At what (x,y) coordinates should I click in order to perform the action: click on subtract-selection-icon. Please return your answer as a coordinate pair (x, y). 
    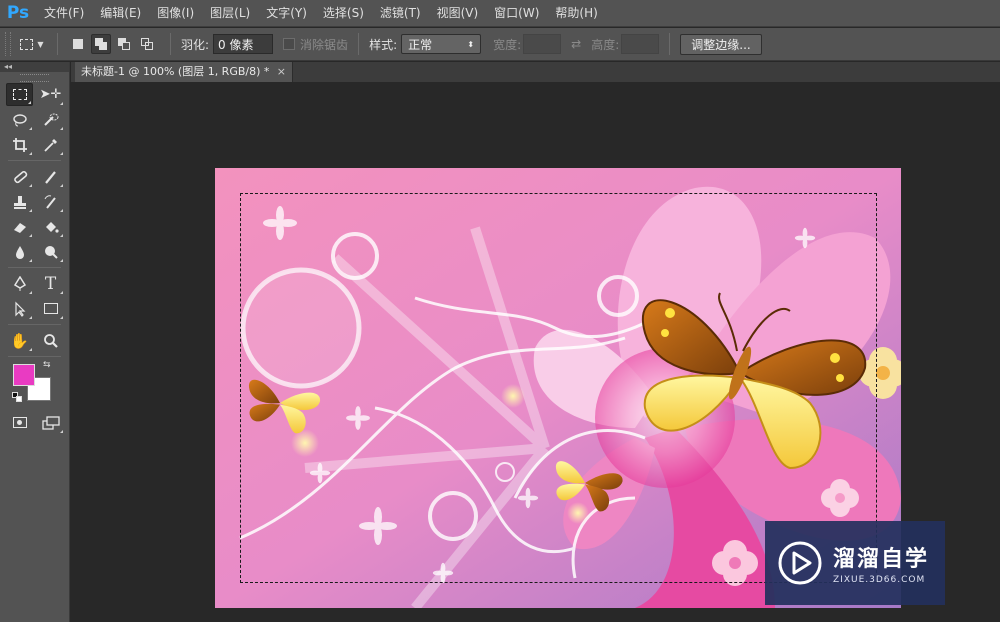
    Looking at the image, I should click on (124, 44).